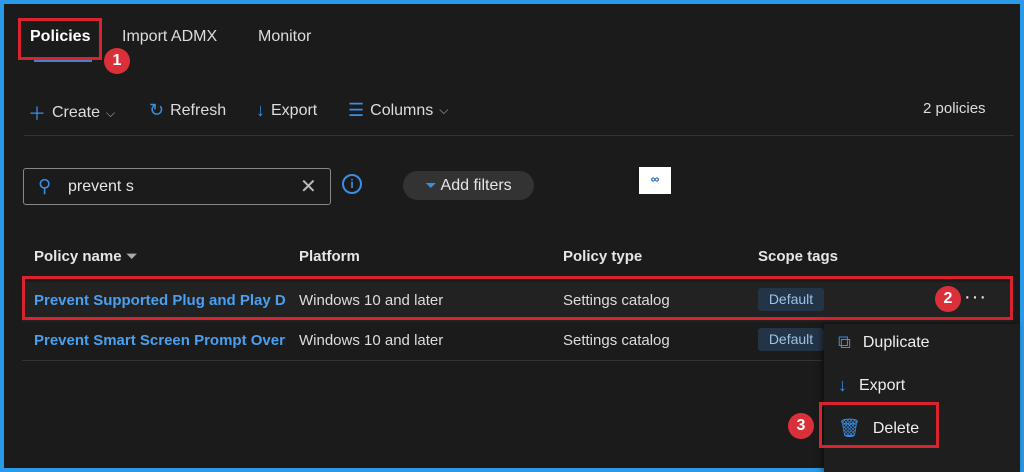 The width and height of the screenshot is (1024, 472). I want to click on step-badge: 1, so click(117, 61).